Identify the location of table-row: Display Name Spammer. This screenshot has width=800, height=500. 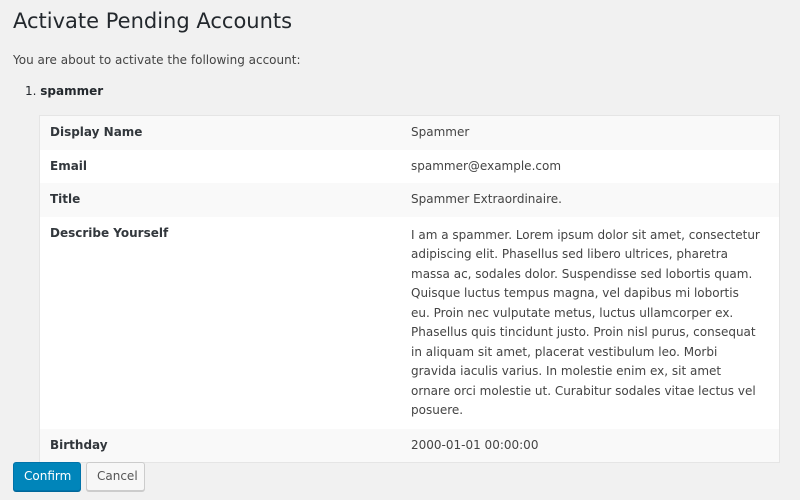
(409, 133).